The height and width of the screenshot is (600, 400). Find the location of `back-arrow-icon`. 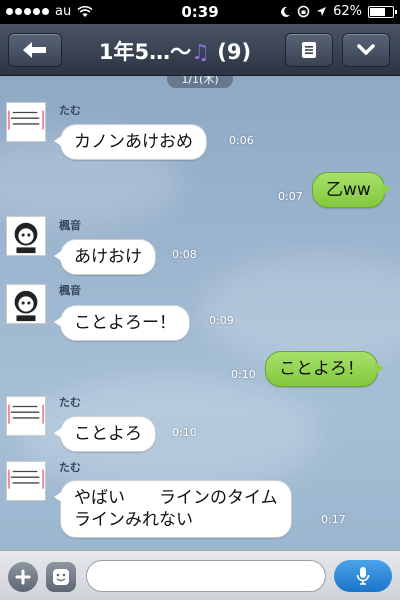

back-arrow-icon is located at coordinates (34, 50).